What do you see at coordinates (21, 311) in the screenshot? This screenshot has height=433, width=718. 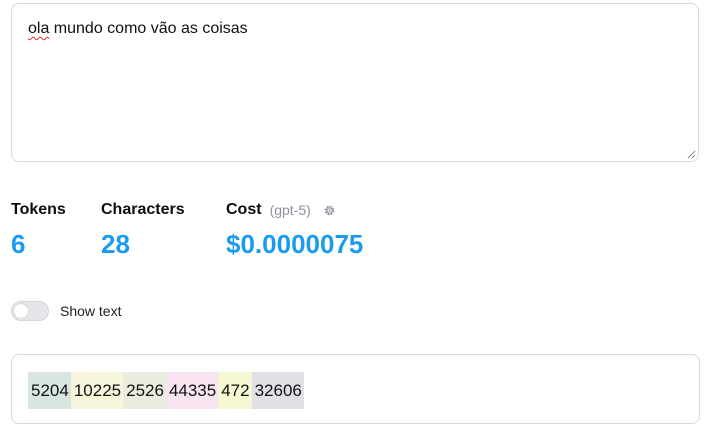 I see `toggle-knob` at bounding box center [21, 311].